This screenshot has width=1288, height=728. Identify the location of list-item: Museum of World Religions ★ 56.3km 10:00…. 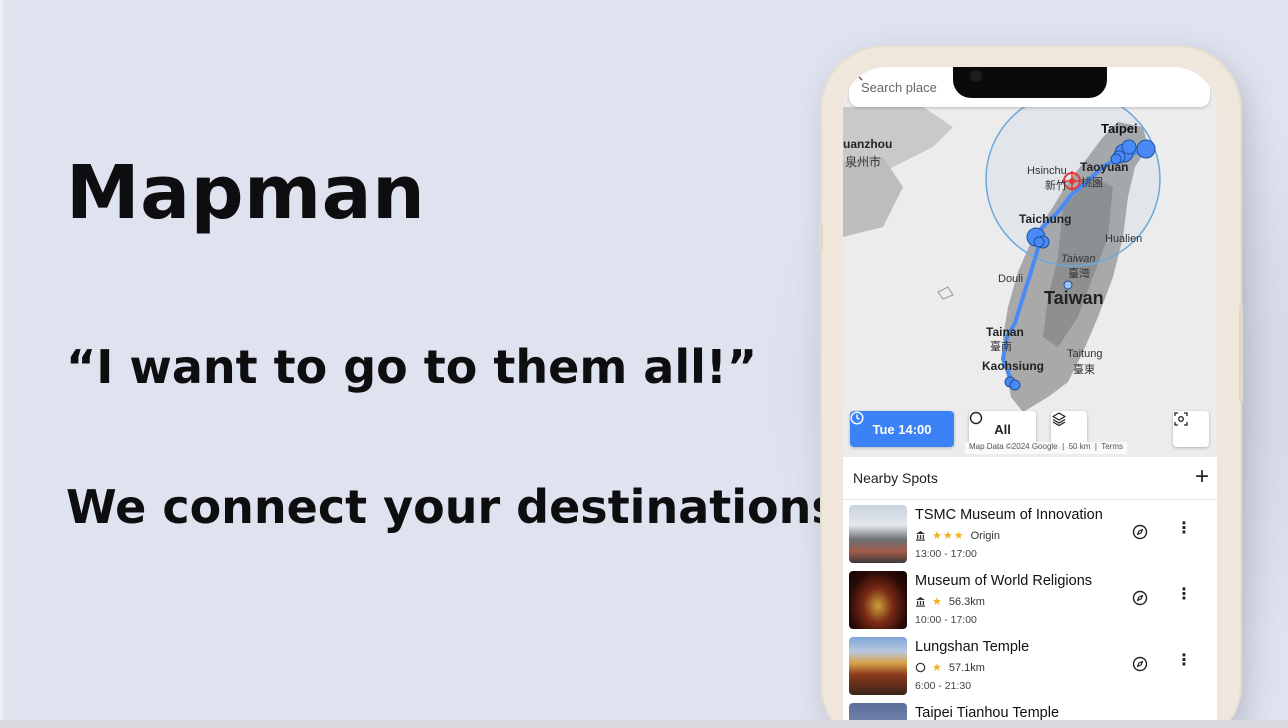
(1030, 599).